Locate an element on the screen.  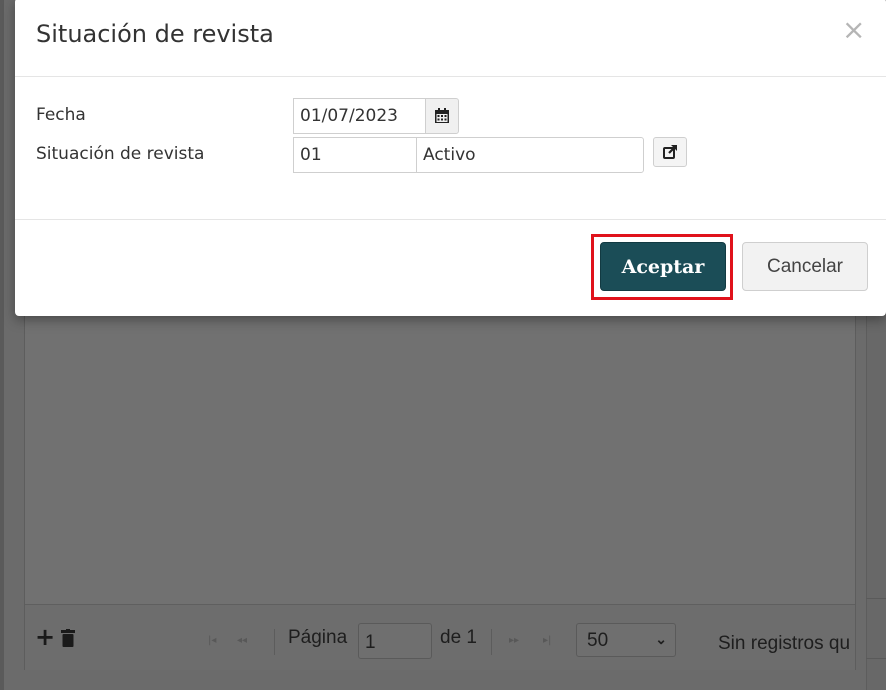
next-page-icon: ▸▸ is located at coordinates (514, 640).